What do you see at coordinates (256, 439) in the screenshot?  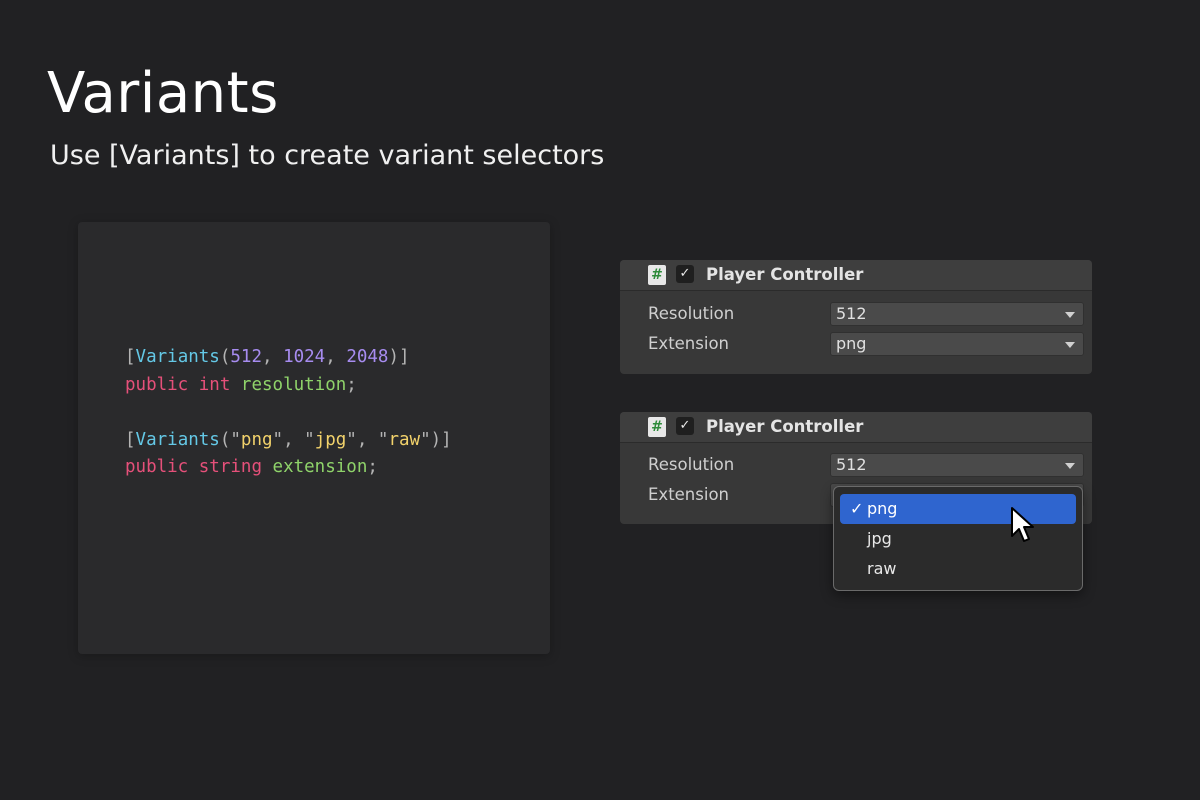 I see `code-token: png` at bounding box center [256, 439].